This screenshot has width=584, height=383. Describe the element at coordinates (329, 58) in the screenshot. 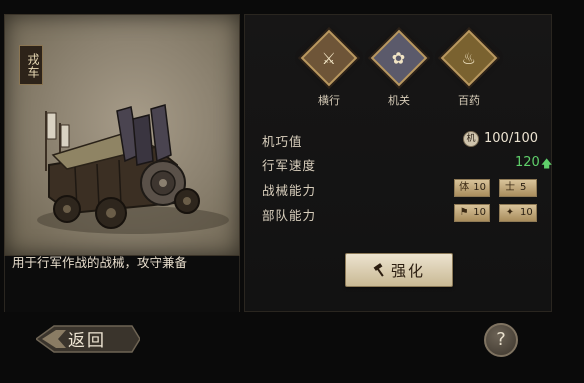

I see `crossed-swords-icon: ⚔` at that location.